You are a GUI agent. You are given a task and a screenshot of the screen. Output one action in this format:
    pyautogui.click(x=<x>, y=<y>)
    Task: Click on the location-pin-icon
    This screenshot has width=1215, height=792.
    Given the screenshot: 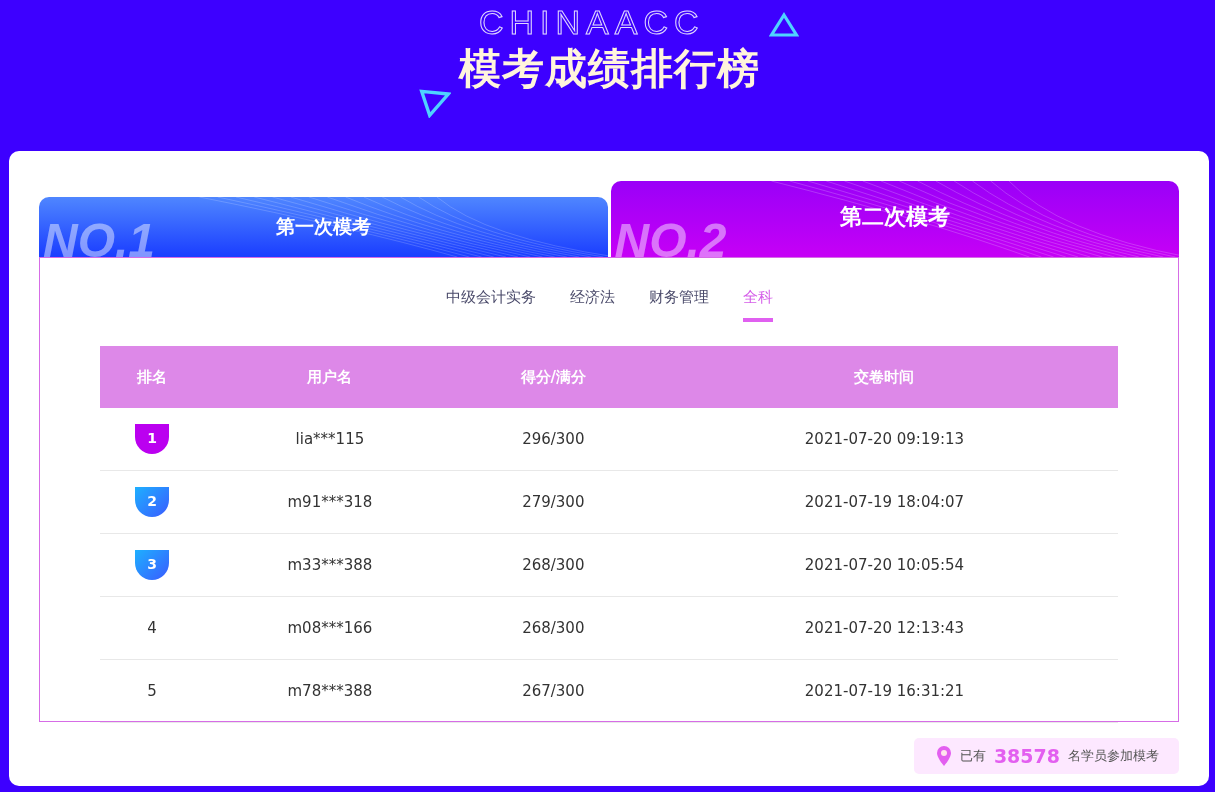 What is the action you would take?
    pyautogui.click(x=943, y=756)
    